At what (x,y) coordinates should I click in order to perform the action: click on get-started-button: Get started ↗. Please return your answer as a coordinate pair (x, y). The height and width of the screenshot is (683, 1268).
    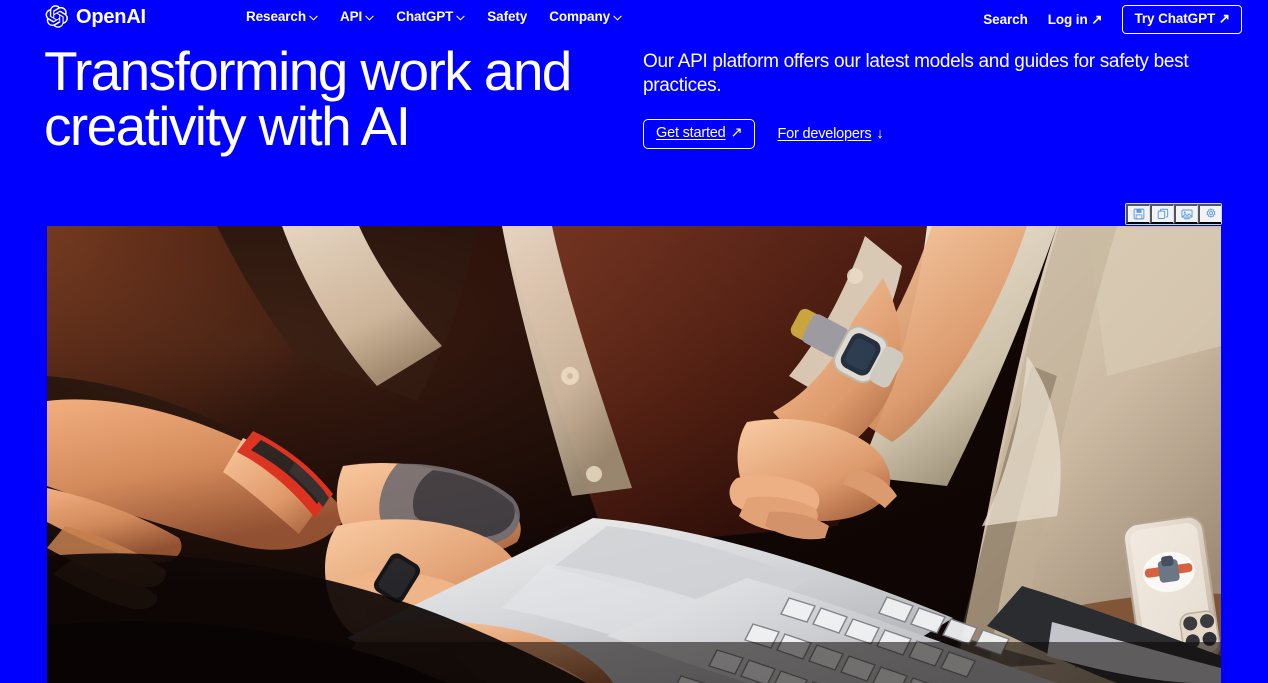
    Looking at the image, I should click on (699, 134).